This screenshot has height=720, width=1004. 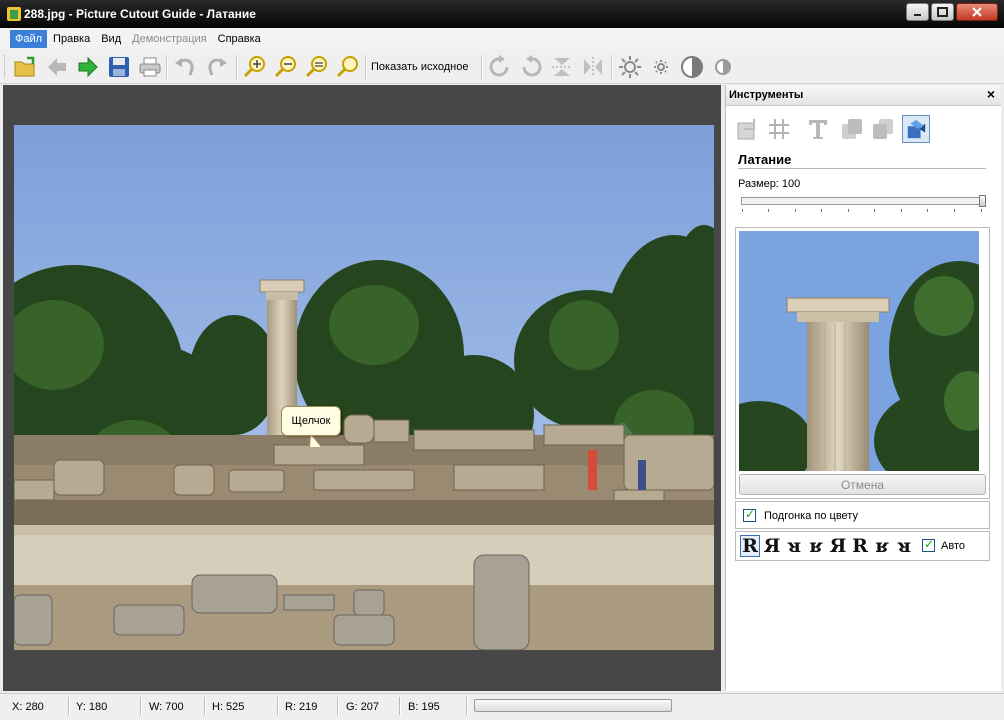 I want to click on open-button, so click(x=25, y=67).